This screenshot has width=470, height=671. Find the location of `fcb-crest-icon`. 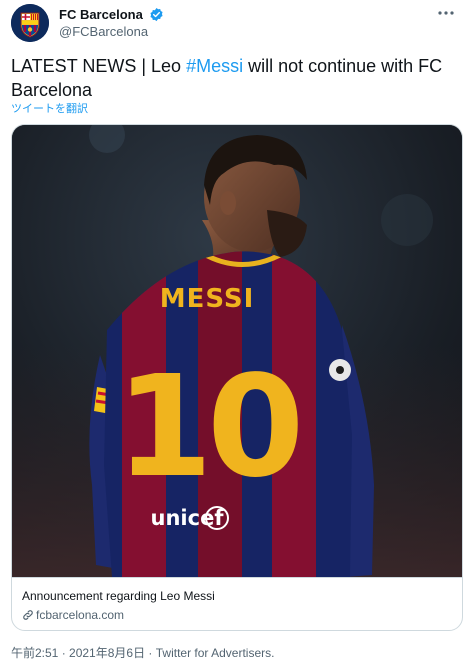

fcb-crest-icon is located at coordinates (30, 23).